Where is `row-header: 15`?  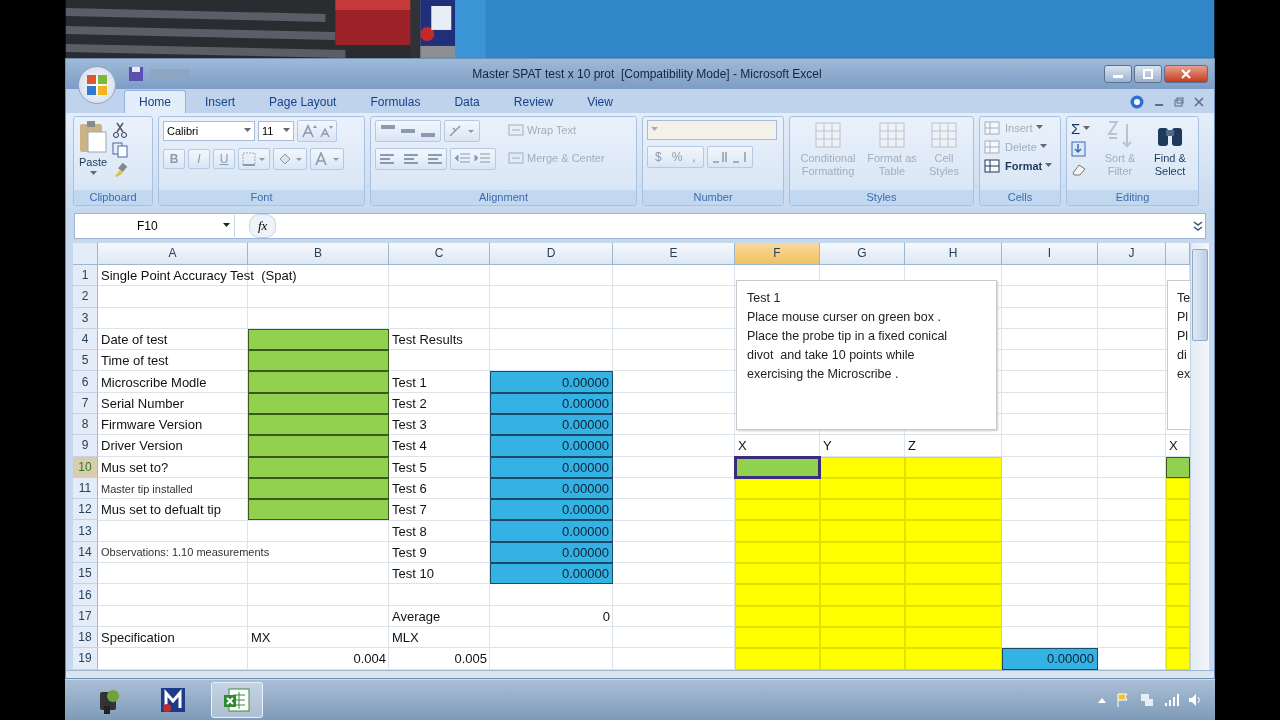 row-header: 15 is located at coordinates (85, 574).